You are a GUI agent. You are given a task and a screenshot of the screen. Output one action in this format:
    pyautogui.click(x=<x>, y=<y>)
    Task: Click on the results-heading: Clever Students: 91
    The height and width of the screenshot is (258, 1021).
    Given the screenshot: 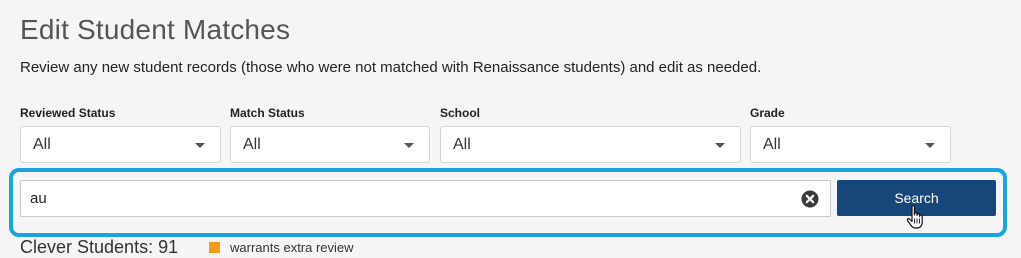 What is the action you would take?
    pyautogui.click(x=99, y=247)
    